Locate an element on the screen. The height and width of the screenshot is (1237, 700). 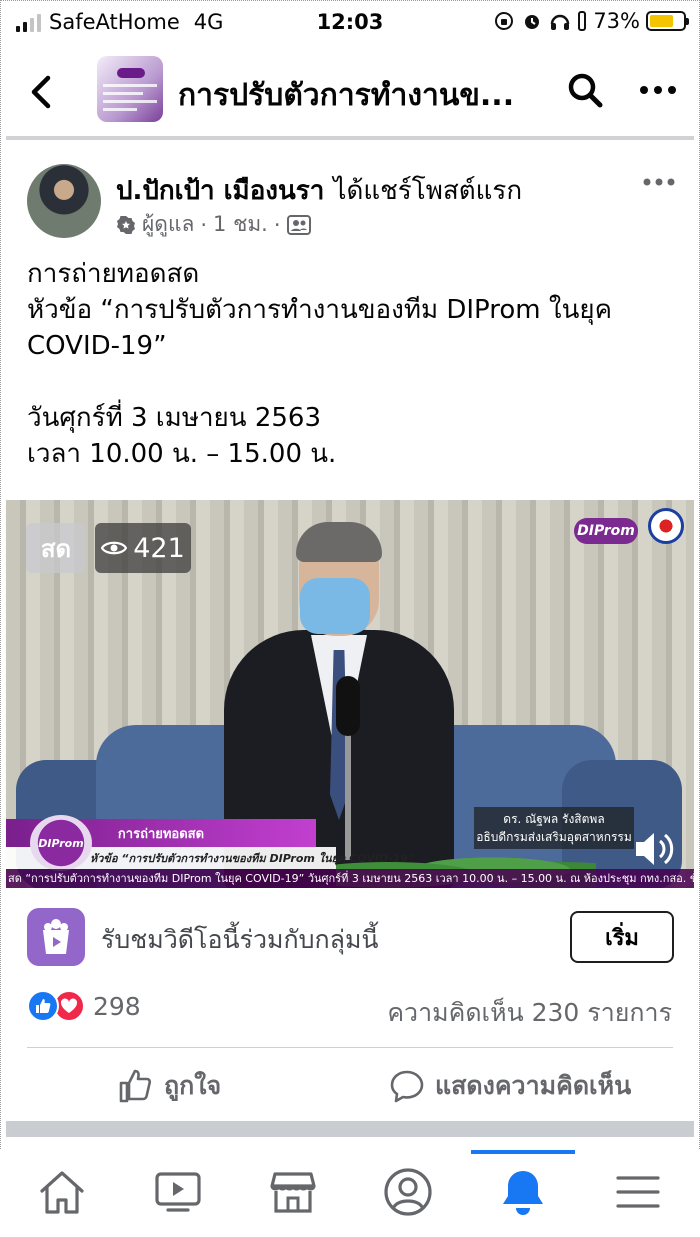
marketplace-icon is located at coordinates (293, 1192).